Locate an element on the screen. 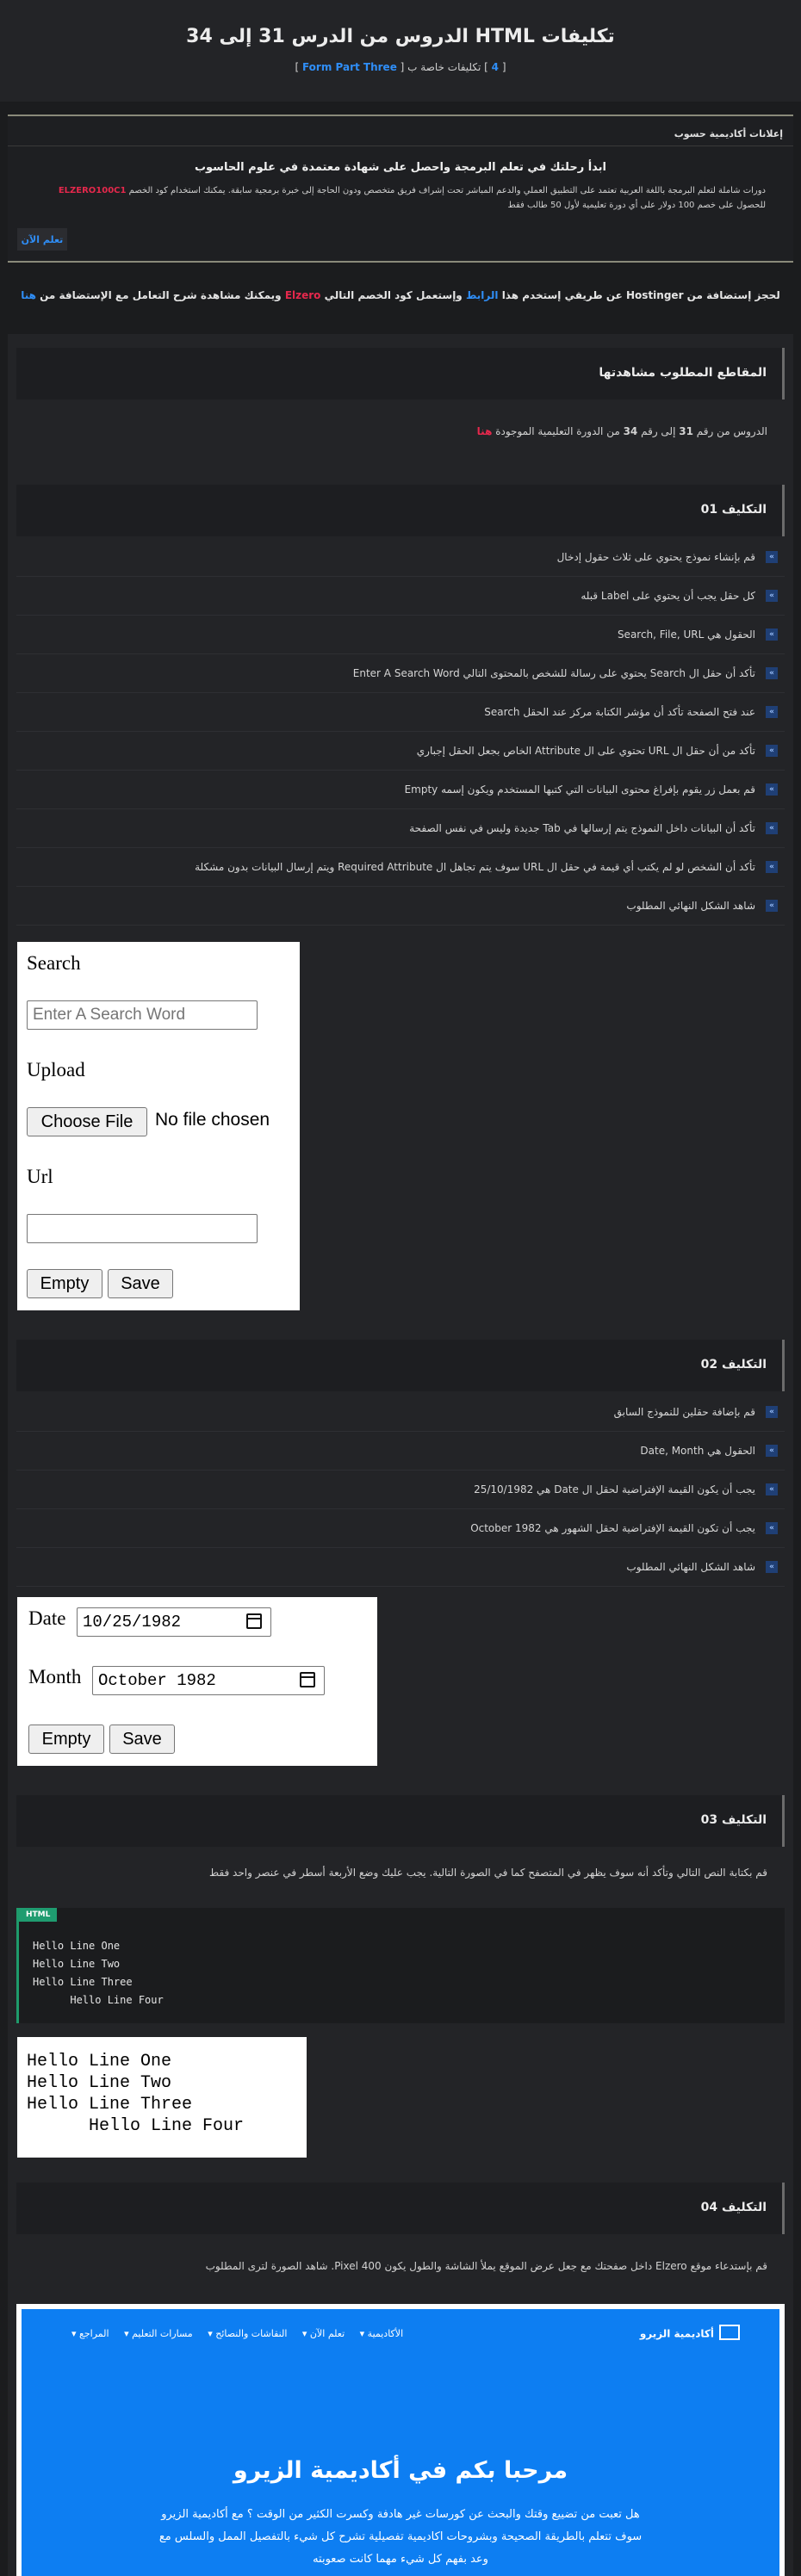 The width and height of the screenshot is (801, 2576). month-input: October 1982 is located at coordinates (208, 1681).